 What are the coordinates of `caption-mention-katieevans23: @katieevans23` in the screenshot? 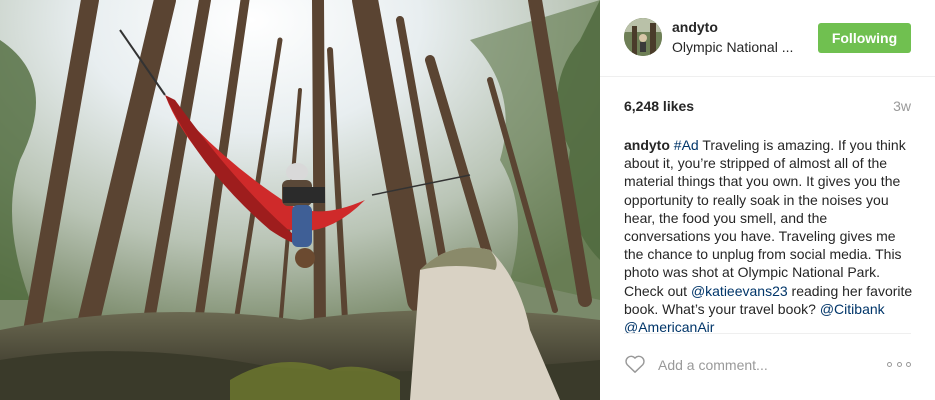 It's located at (739, 291).